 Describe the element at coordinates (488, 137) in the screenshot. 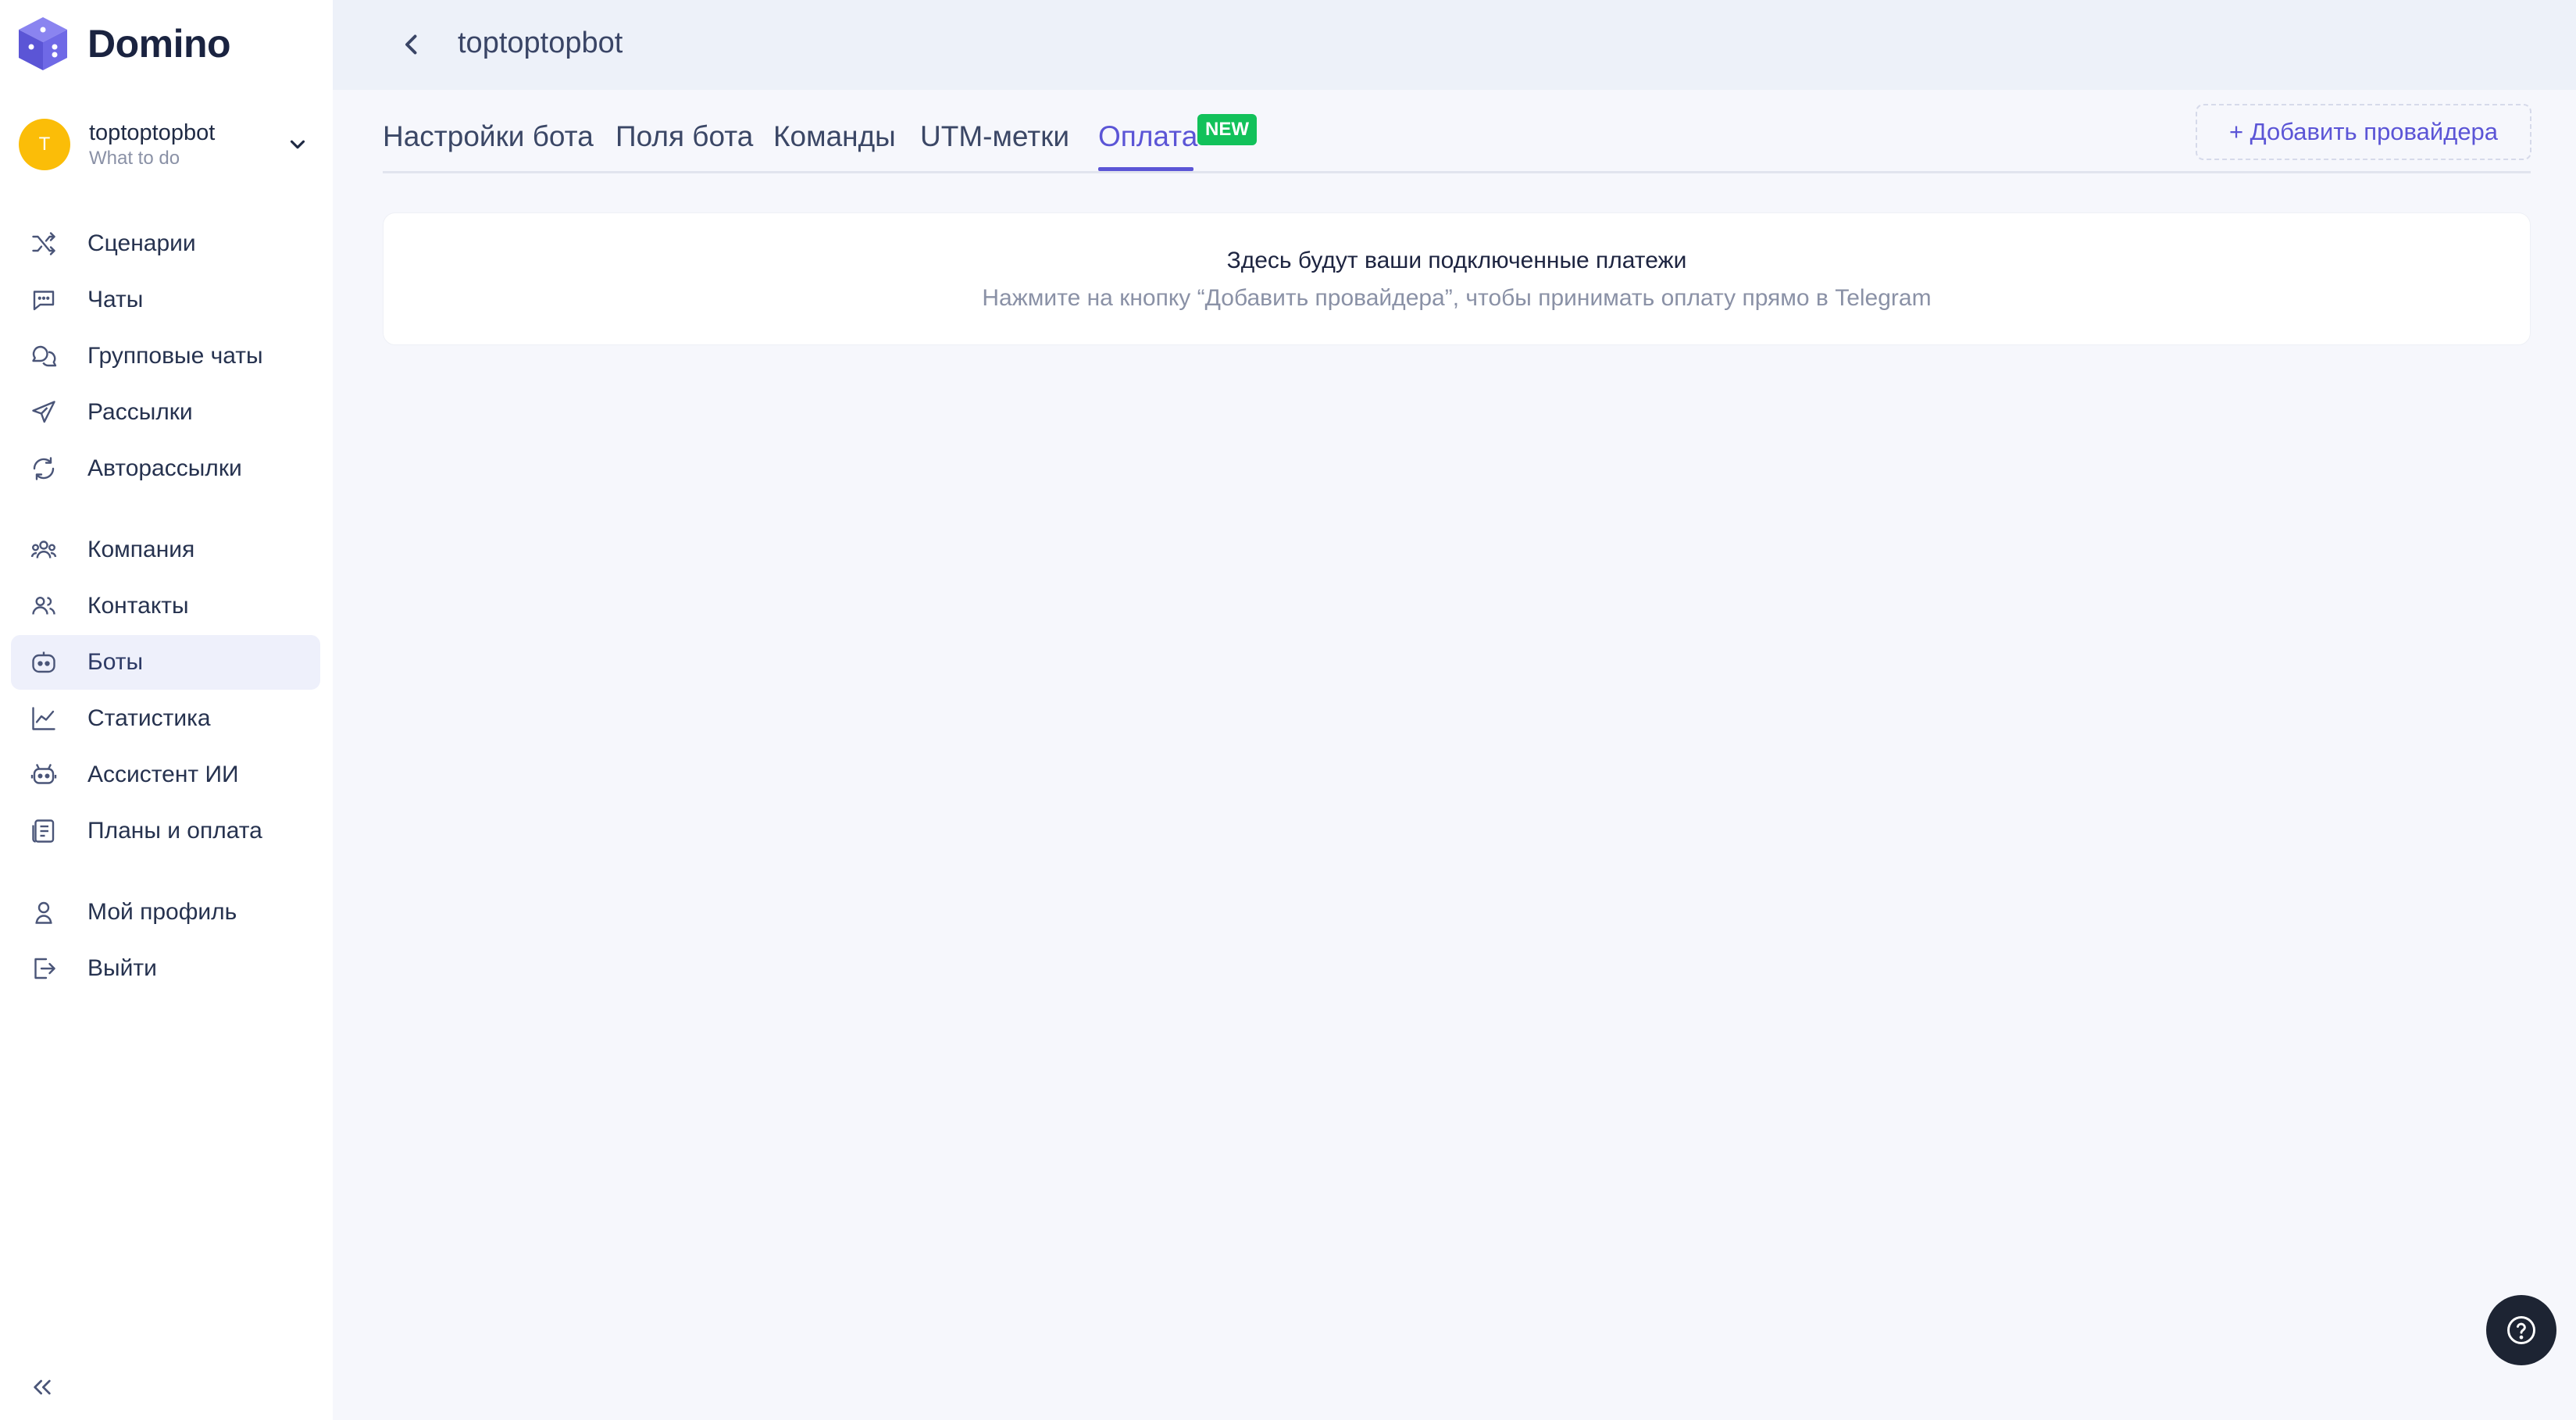

I see `tab-bot-settings: Настройки бота` at that location.